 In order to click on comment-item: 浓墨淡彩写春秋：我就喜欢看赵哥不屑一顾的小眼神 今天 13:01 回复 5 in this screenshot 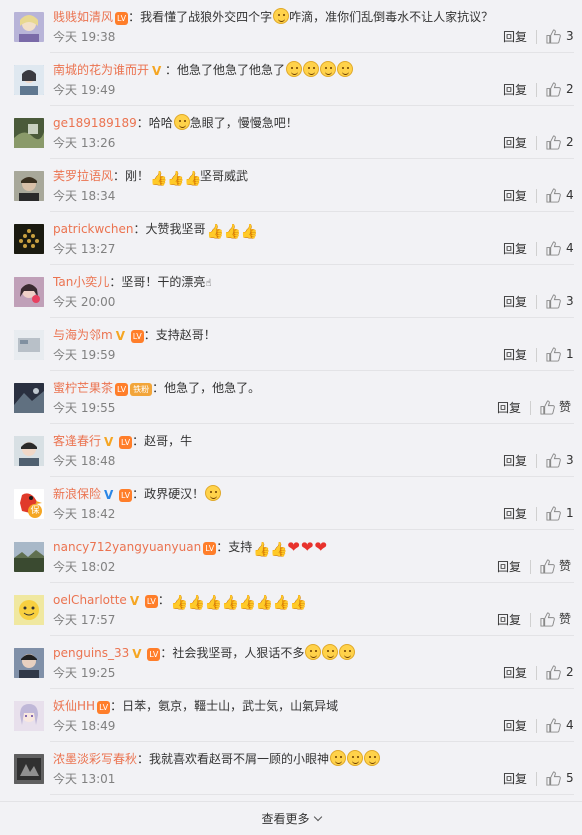, I will do `click(291, 768)`.